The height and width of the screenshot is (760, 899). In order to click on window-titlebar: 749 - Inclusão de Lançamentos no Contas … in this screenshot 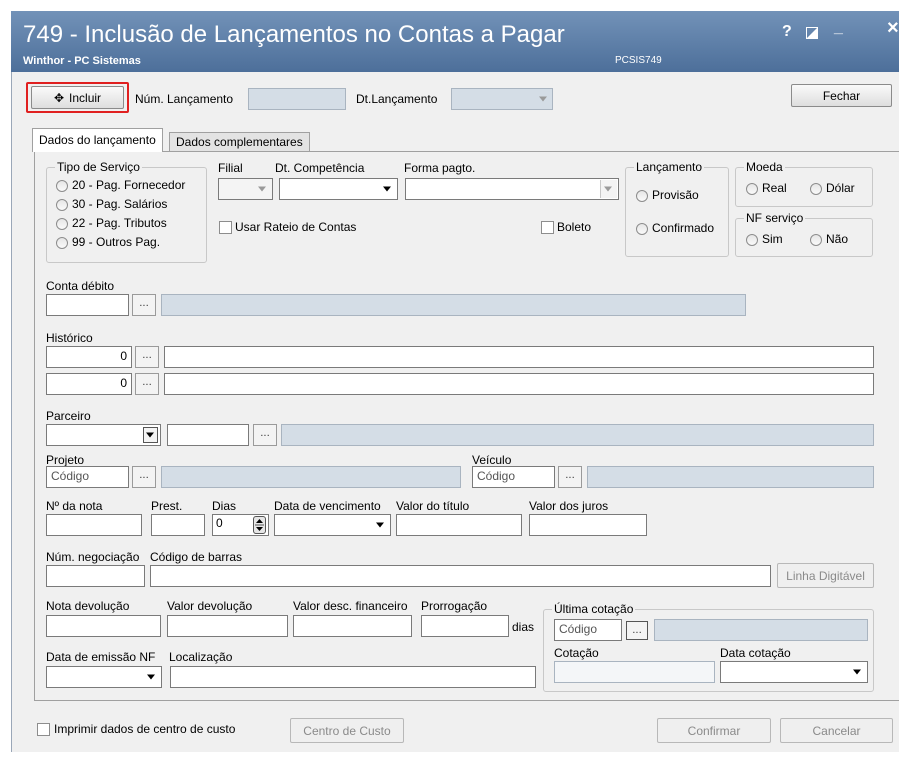, I will do `click(455, 41)`.